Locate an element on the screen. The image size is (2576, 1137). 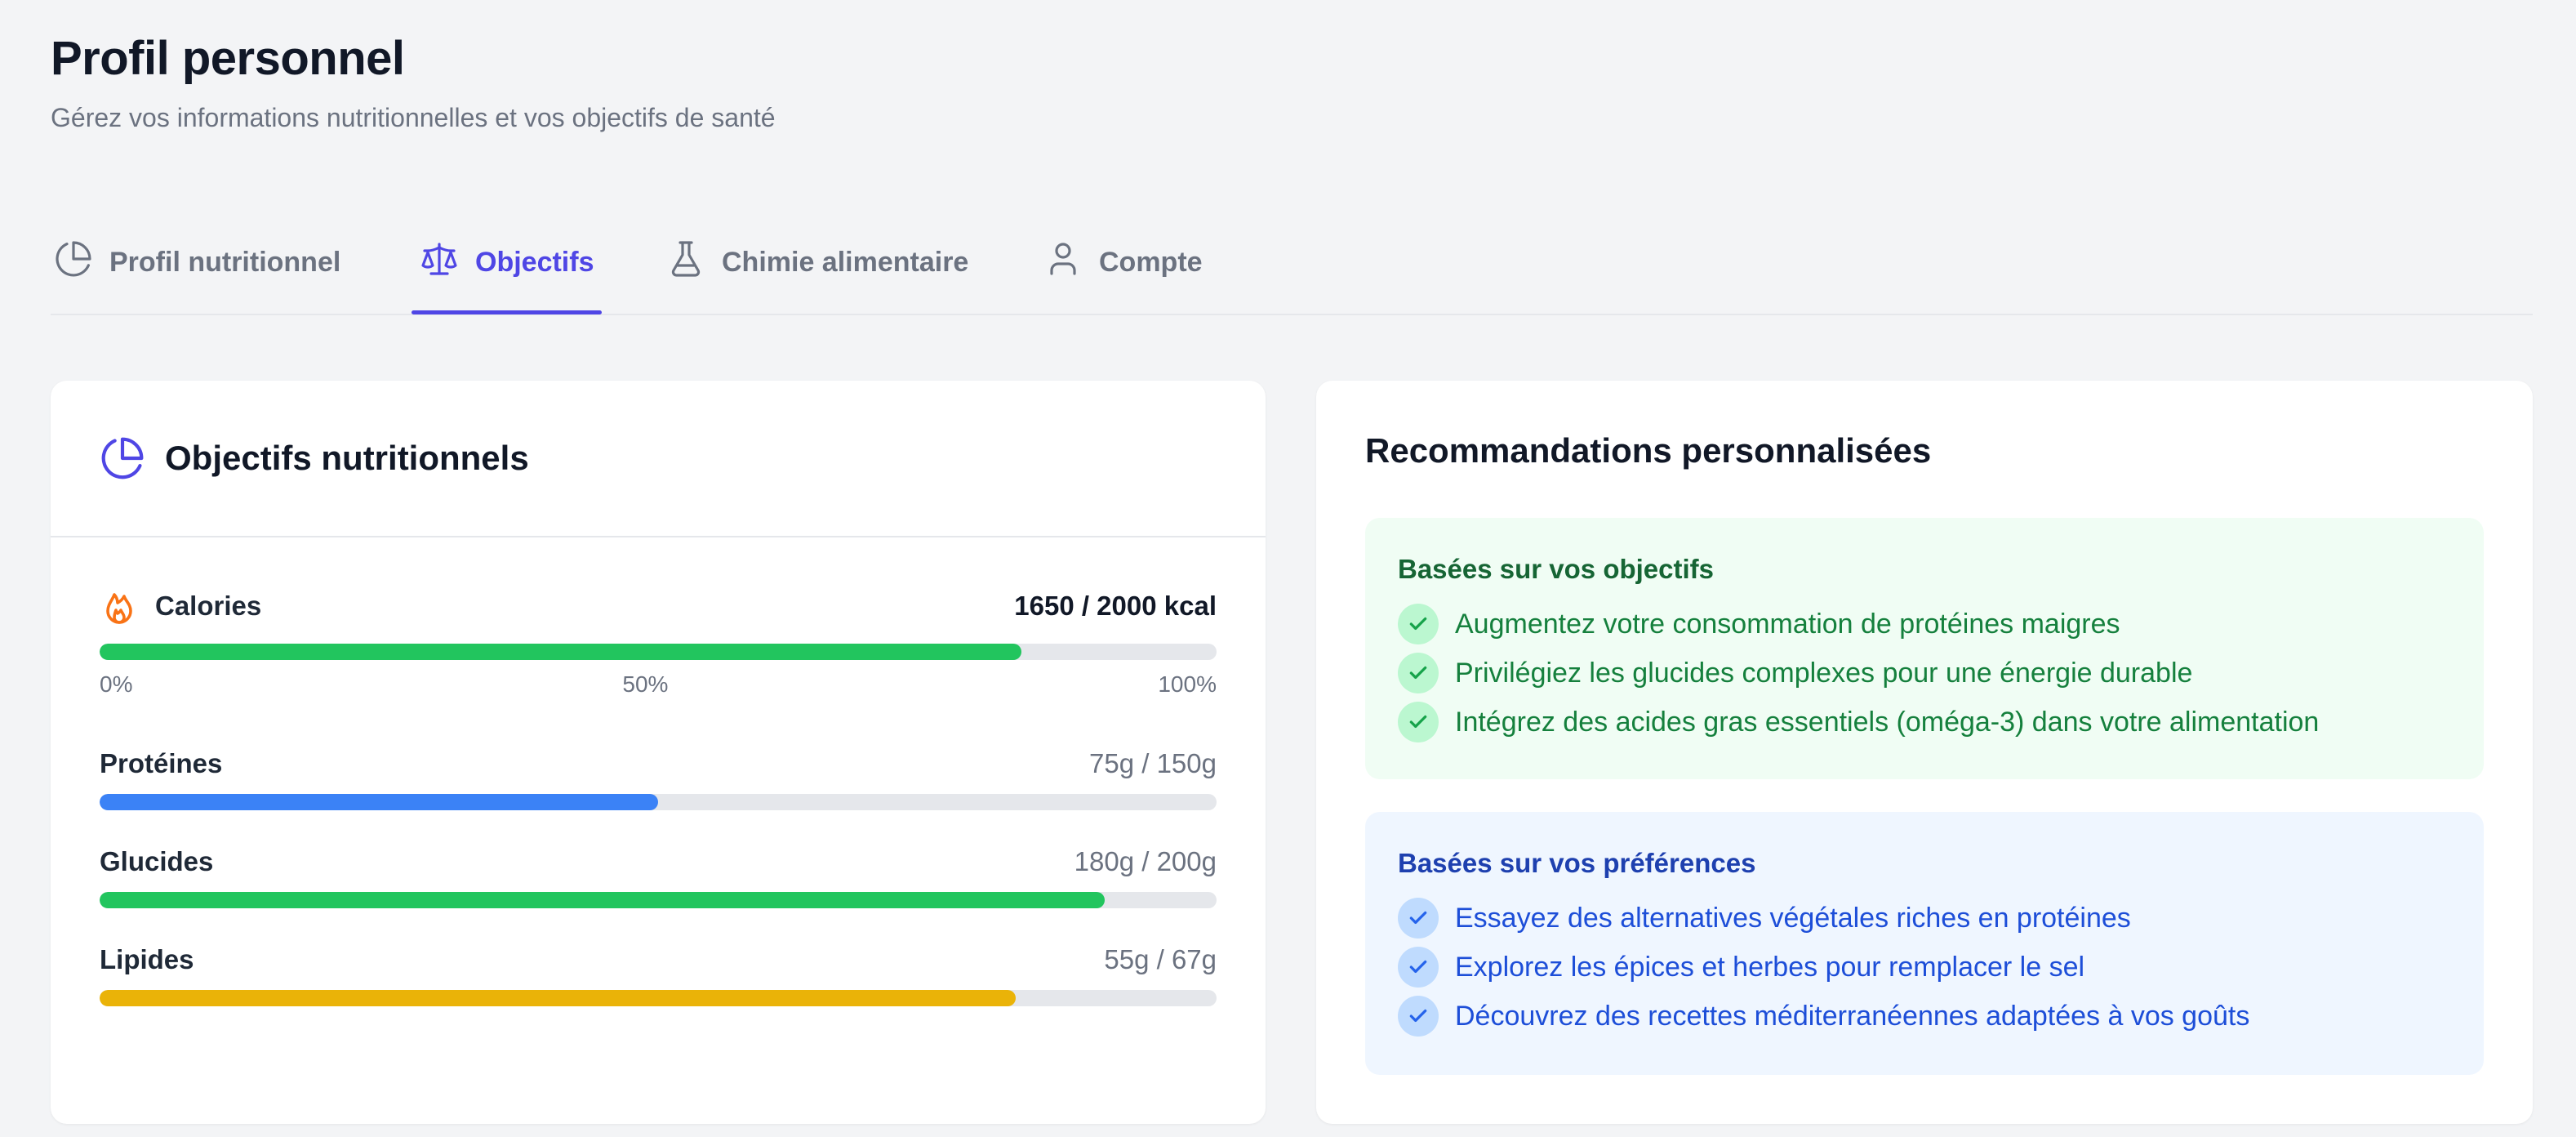
lipids-label: Lipides is located at coordinates (147, 959).